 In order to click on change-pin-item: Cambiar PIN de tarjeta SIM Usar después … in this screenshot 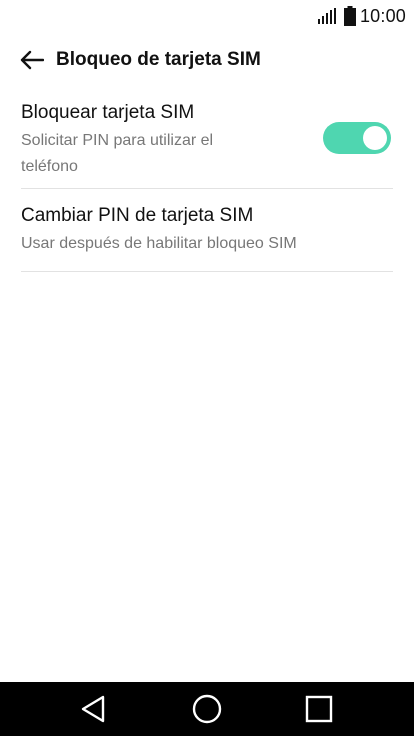, I will do `click(207, 230)`.